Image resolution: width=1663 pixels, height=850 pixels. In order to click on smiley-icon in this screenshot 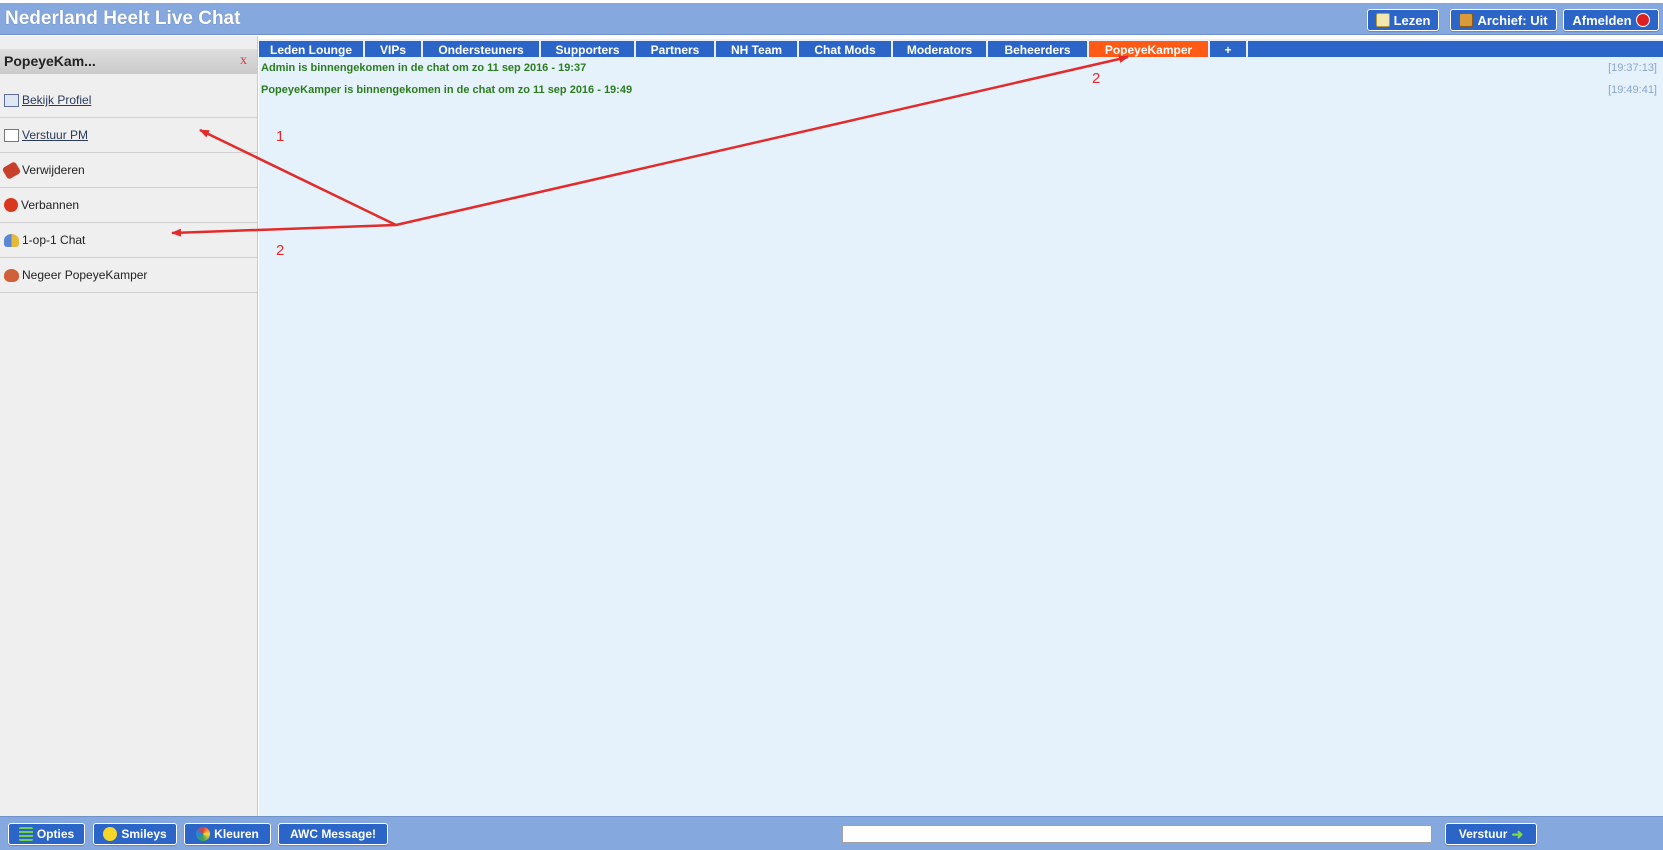, I will do `click(110, 834)`.